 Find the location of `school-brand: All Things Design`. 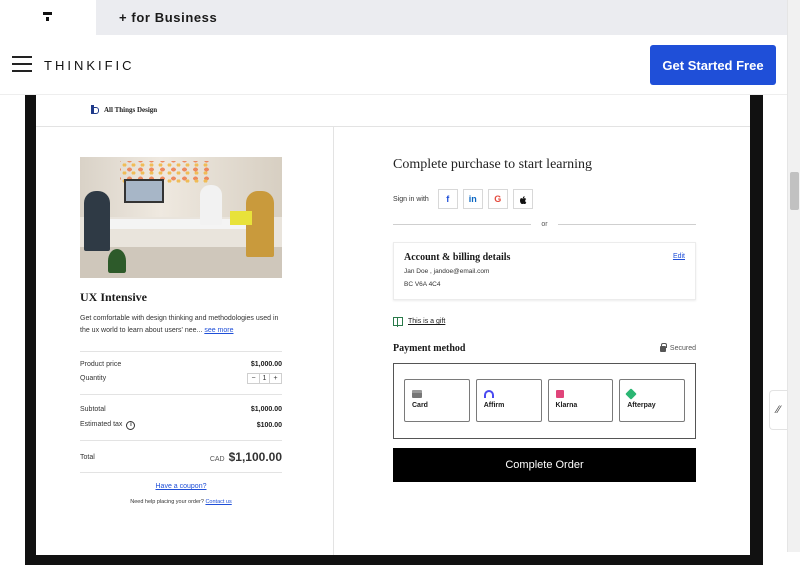

school-brand: All Things Design is located at coordinates (124, 109).